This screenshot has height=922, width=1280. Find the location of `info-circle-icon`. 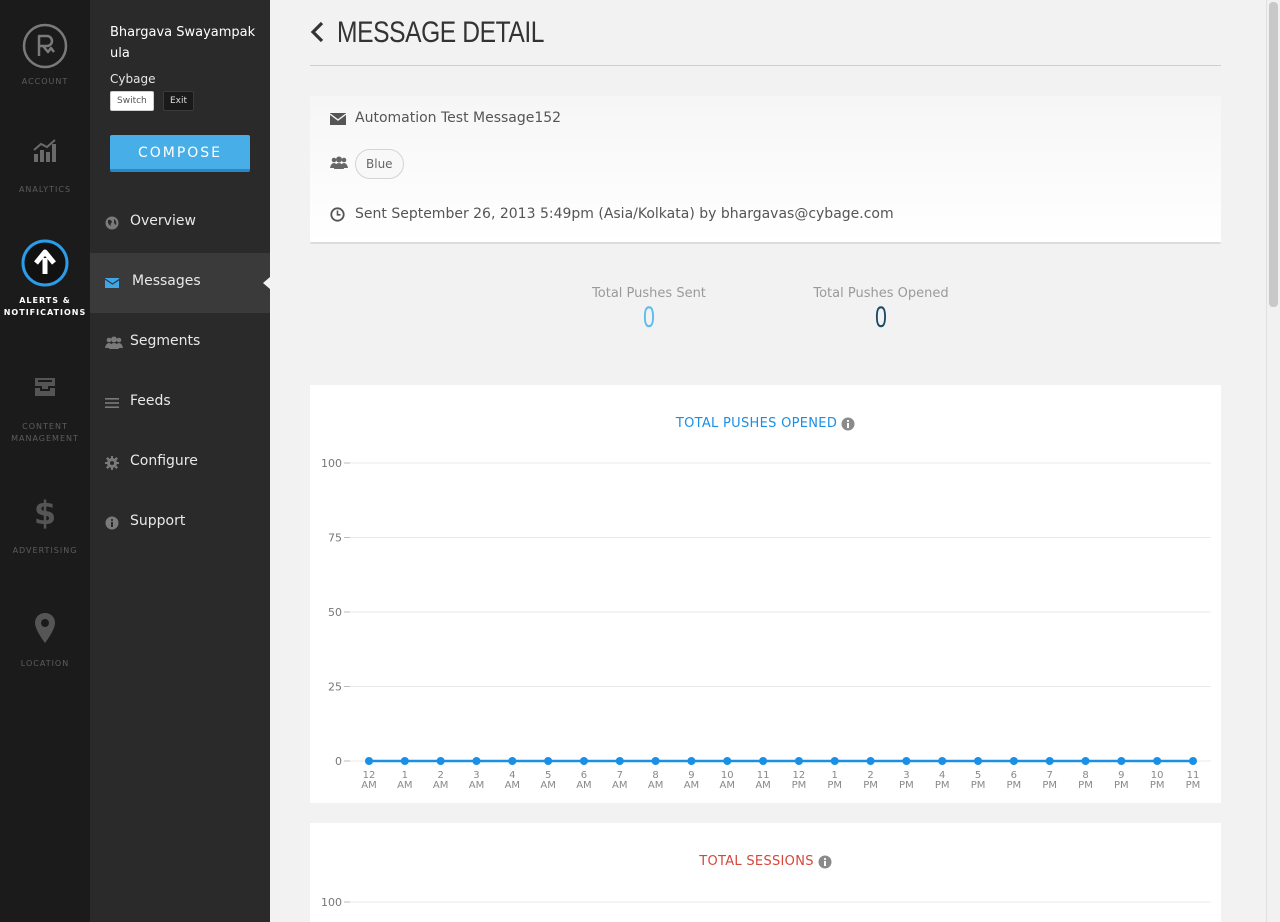

info-circle-icon is located at coordinates (112, 523).